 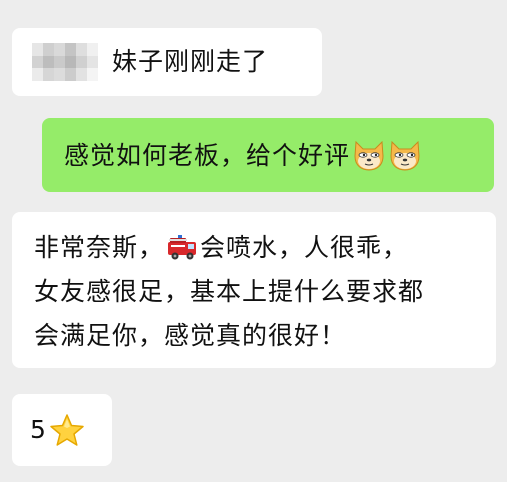 I want to click on message-line: 女友感很足，基本上提什么要求都, so click(x=229, y=291).